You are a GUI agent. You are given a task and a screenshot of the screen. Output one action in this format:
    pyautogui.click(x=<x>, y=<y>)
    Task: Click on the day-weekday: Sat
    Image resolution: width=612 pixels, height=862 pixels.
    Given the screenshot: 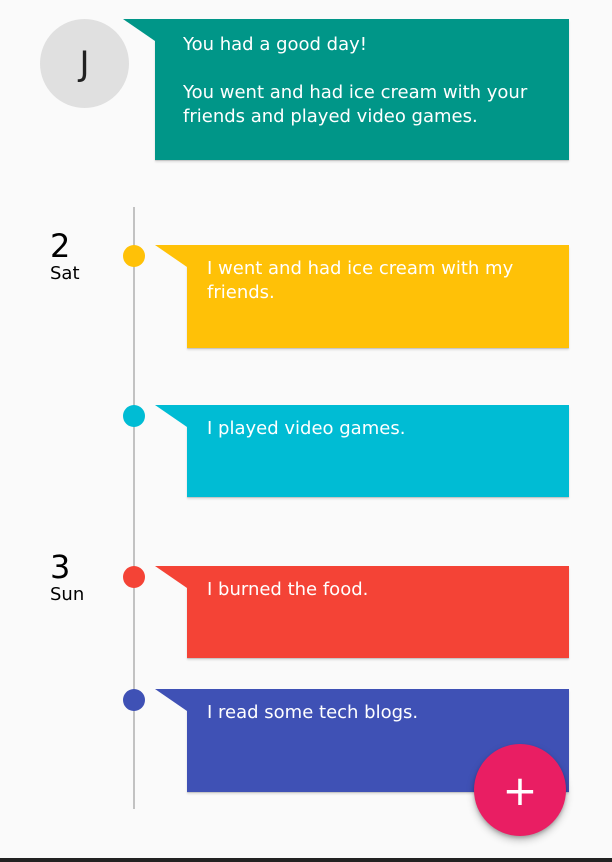 What is the action you would take?
    pyautogui.click(x=65, y=273)
    